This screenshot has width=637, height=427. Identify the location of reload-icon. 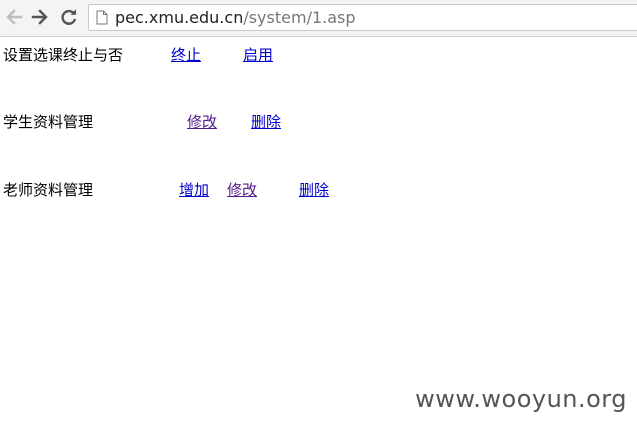
(69, 17).